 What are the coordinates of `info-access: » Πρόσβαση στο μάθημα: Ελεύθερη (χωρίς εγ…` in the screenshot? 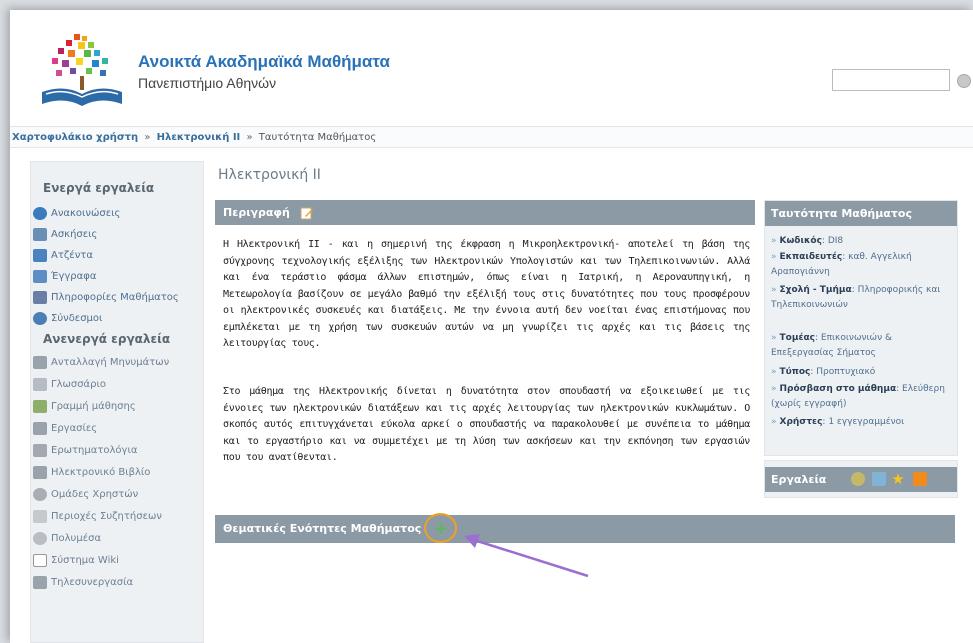 It's located at (858, 396).